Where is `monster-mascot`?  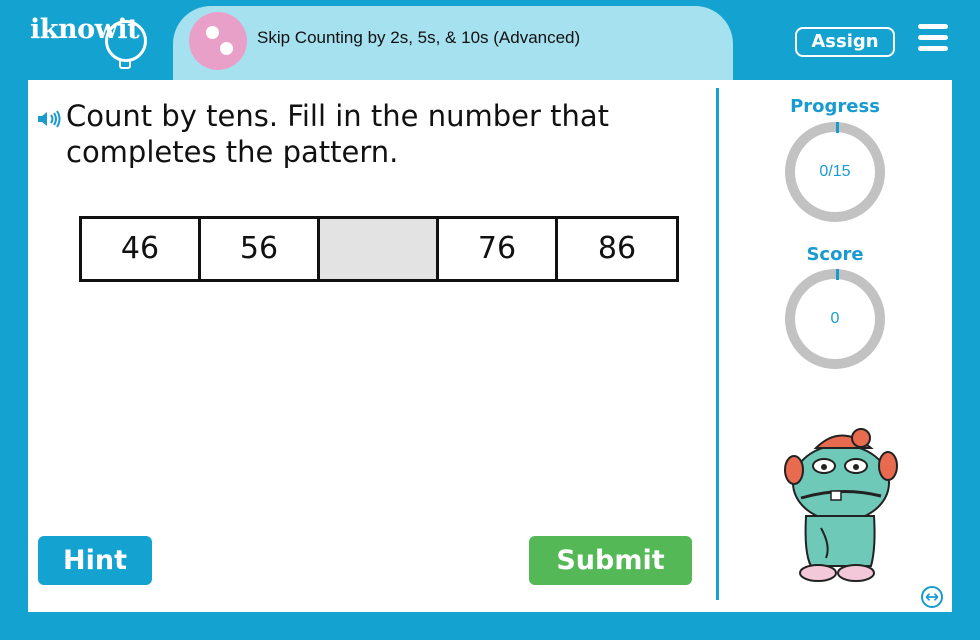
monster-mascot is located at coordinates (841, 505).